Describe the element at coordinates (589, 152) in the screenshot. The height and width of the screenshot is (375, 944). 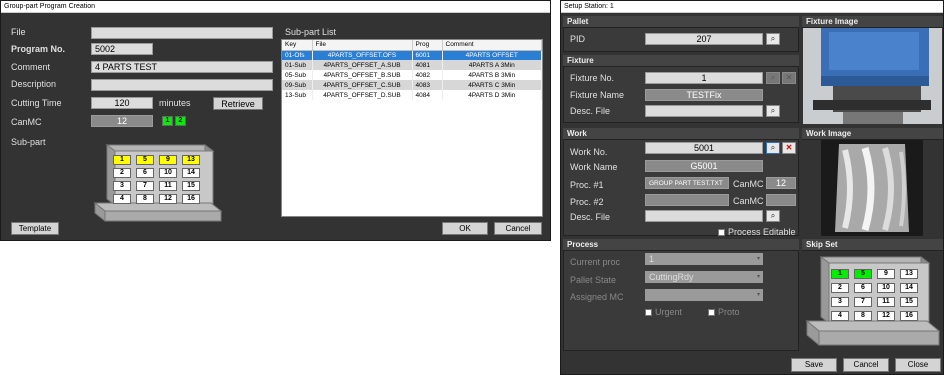
I see `work-no-label: Work No.` at that location.